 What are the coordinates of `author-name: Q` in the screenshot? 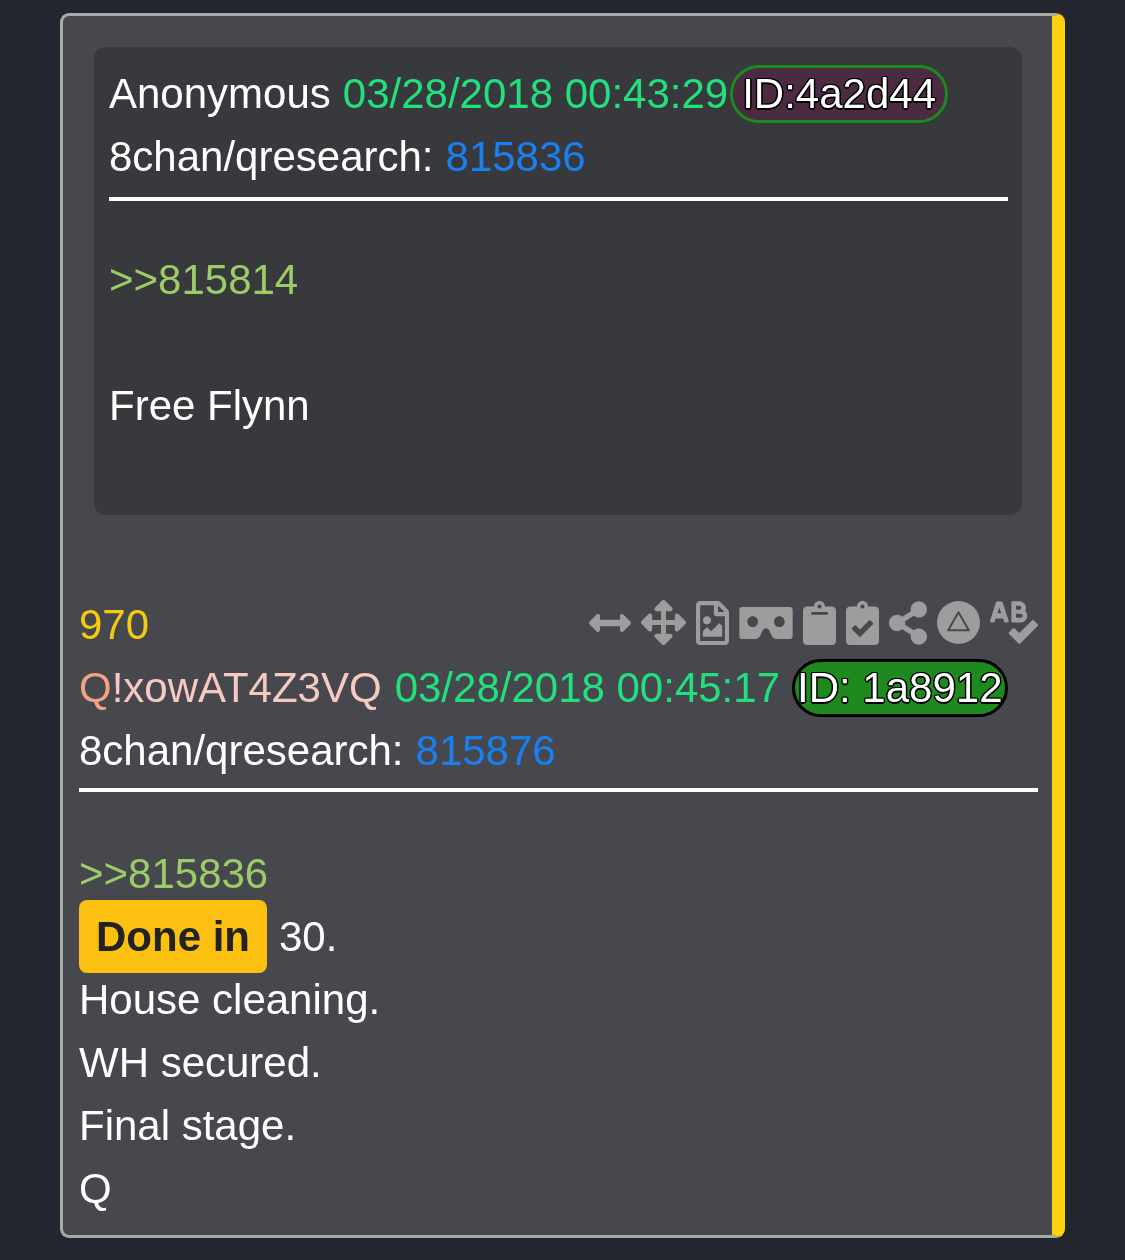 It's located at (95, 688).